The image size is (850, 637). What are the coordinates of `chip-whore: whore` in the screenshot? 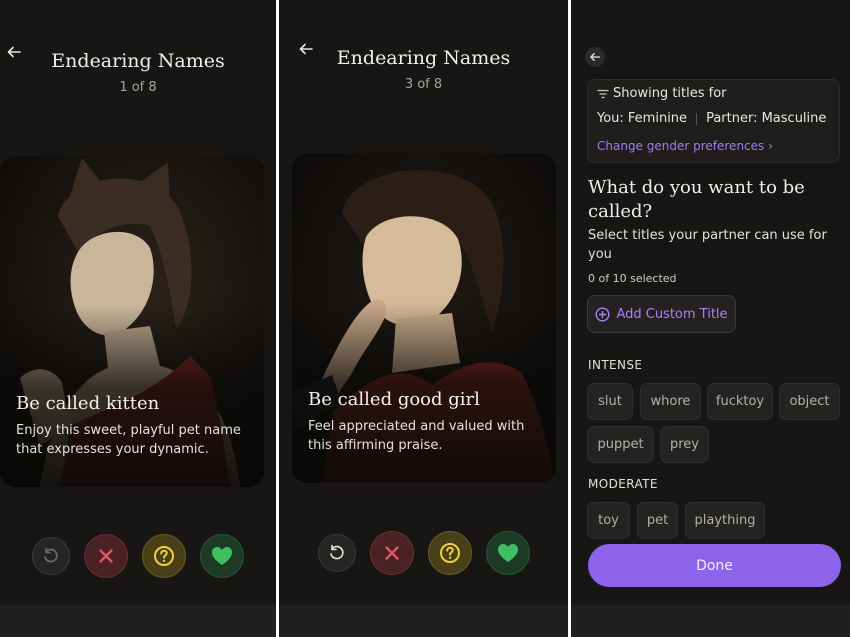 It's located at (670, 401).